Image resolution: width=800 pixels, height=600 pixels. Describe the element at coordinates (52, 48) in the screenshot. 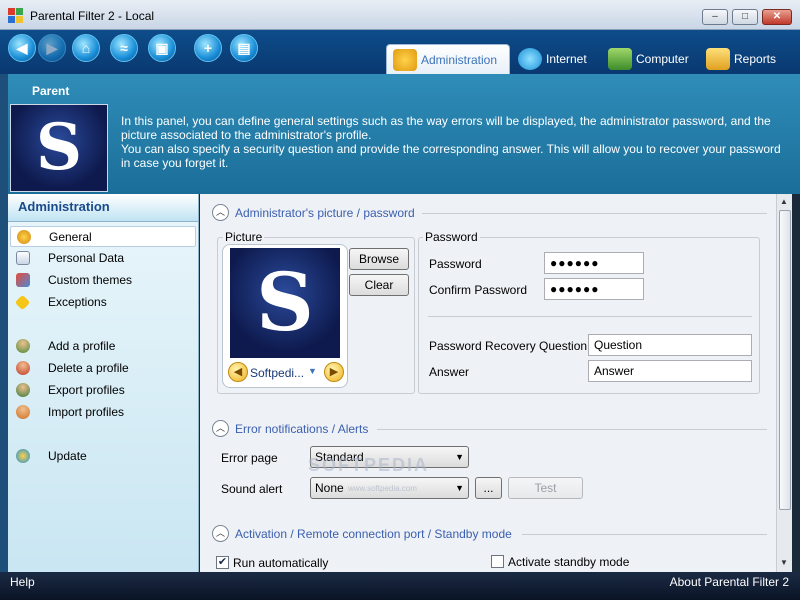

I see `forward-button: ▶` at that location.